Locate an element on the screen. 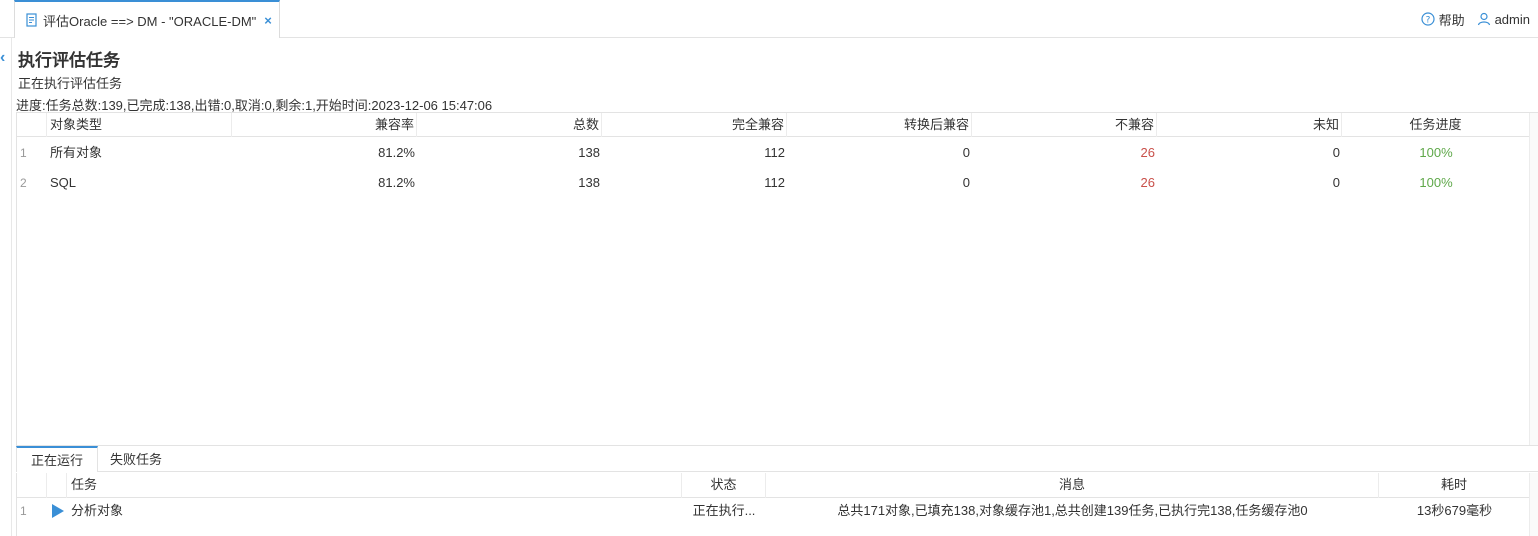 The height and width of the screenshot is (536, 1538). column-header-status: 状态 is located at coordinates (724, 485).